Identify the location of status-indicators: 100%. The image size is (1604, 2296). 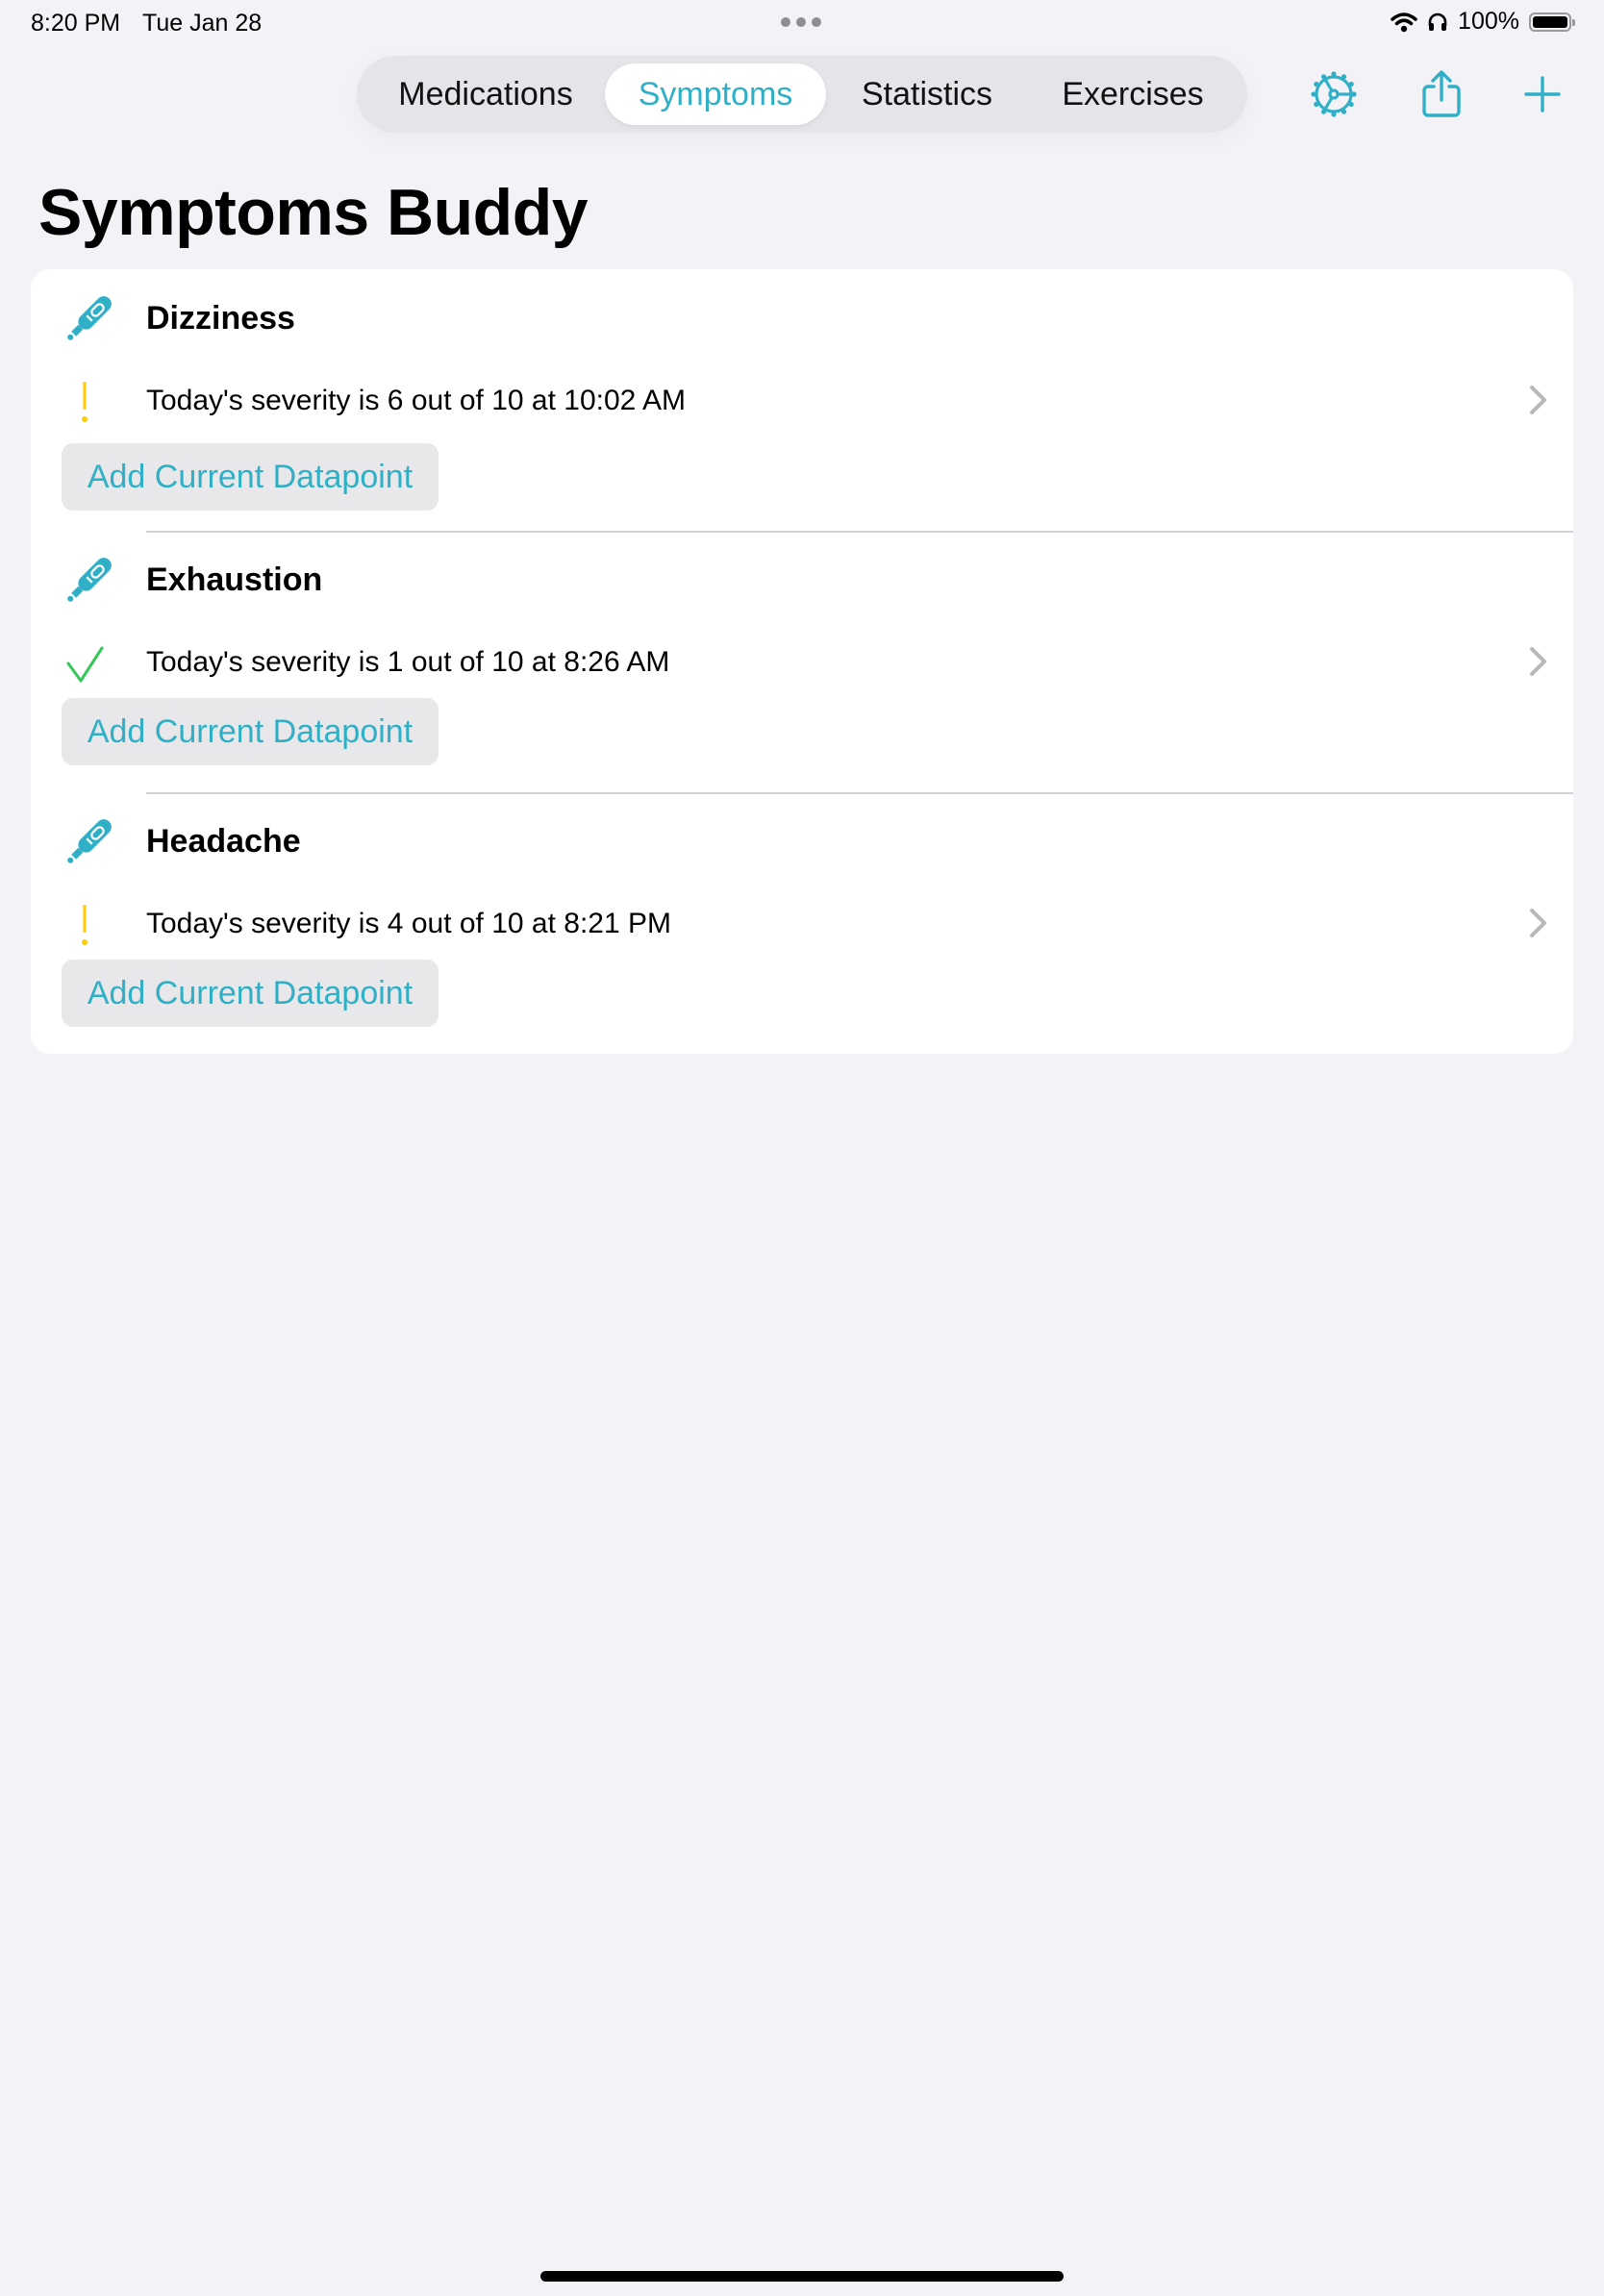
(1483, 22).